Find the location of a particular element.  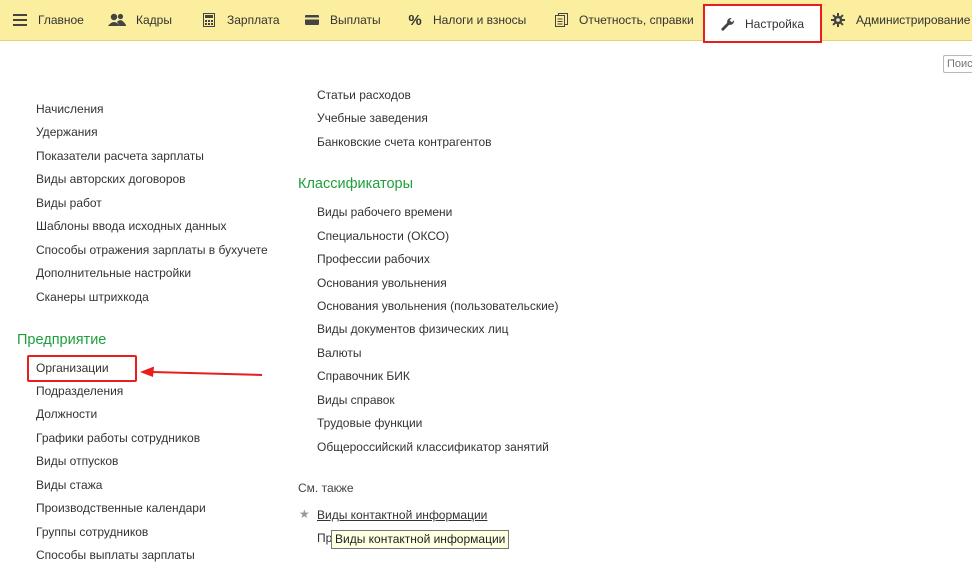

link-work-time-types: Виды рабочего времени is located at coordinates (384, 212).